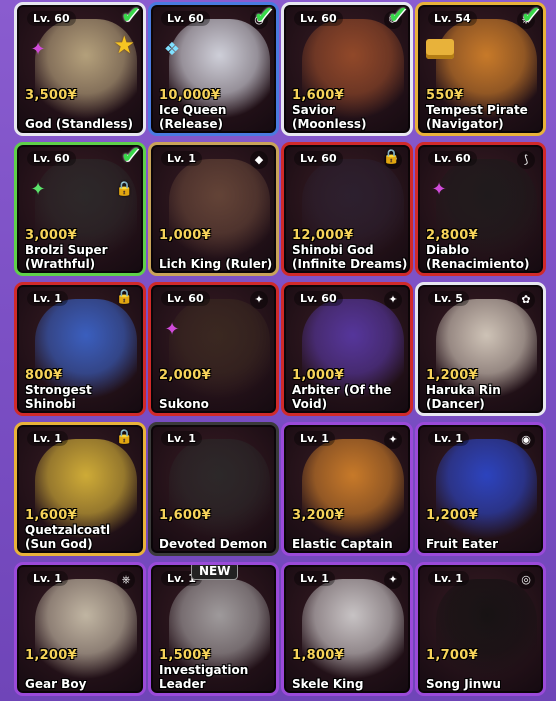 Image resolution: width=556 pixels, height=701 pixels. I want to click on unit-card: Lv. 1 NEW 1,500¥ Investigation Leader, so click(213, 629).